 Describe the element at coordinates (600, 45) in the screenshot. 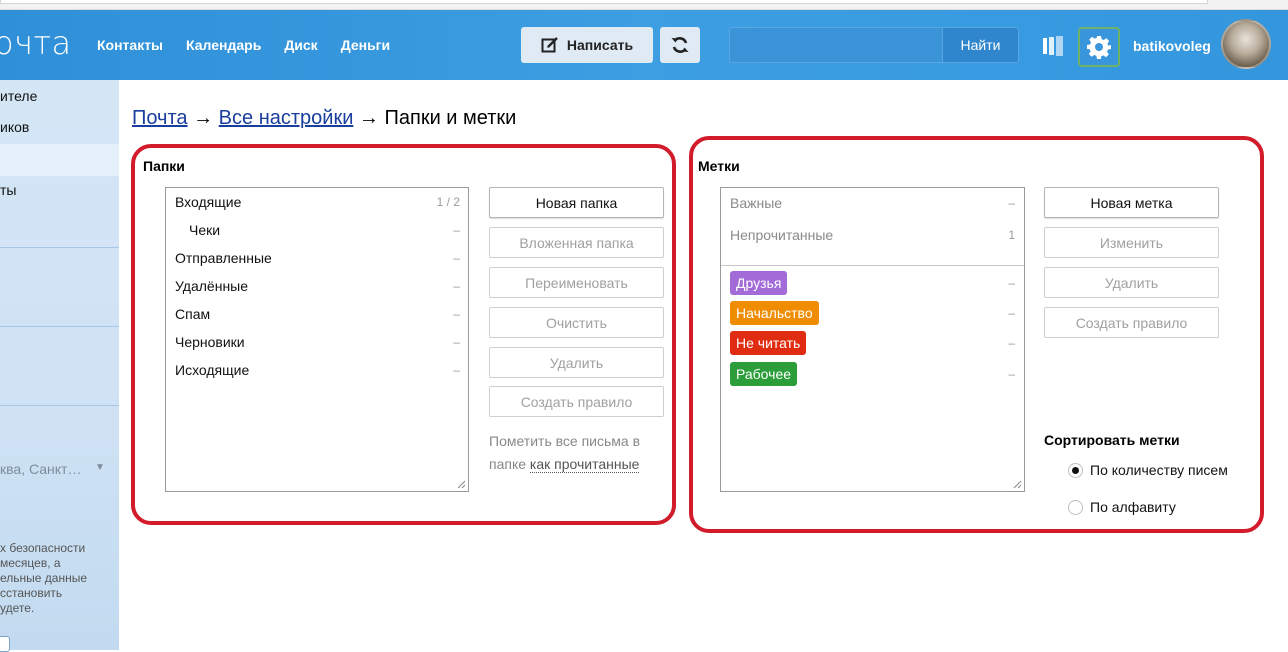

I see `compose-label: Написать` at that location.